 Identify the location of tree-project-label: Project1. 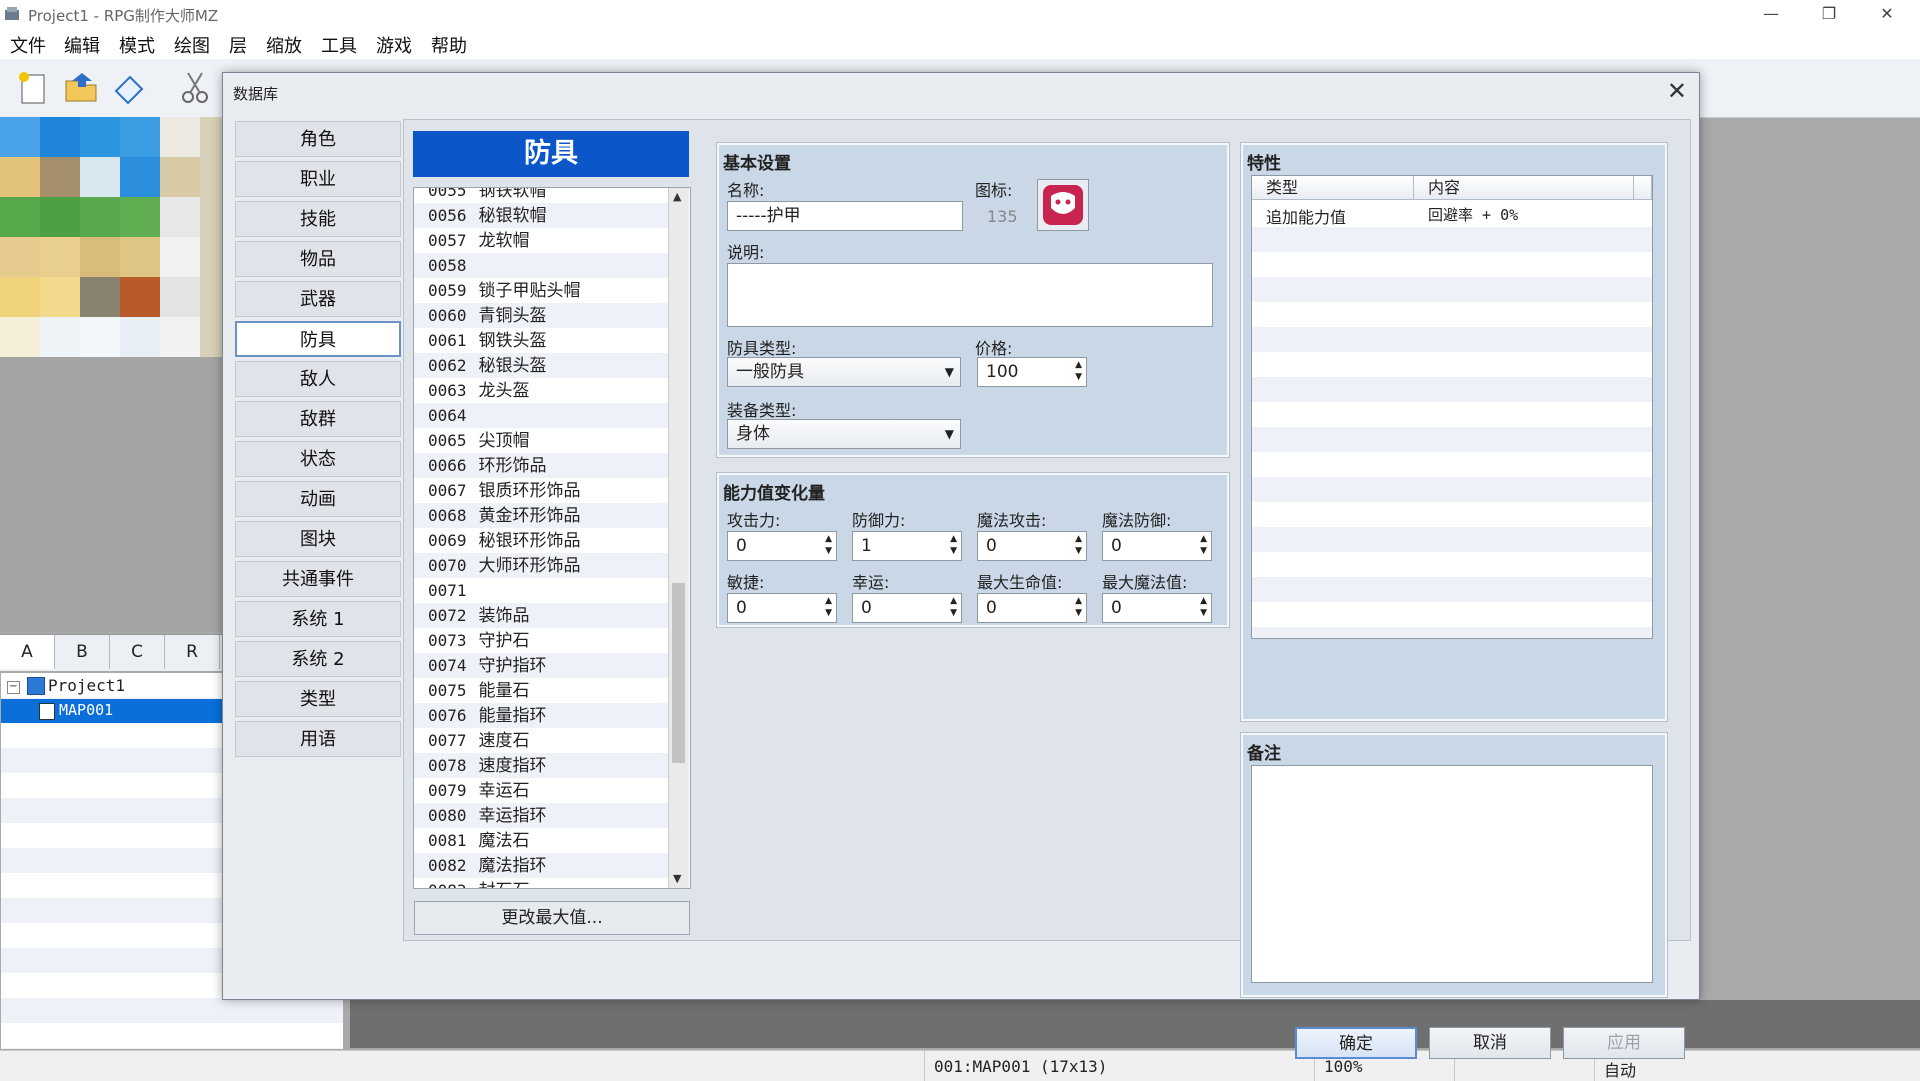
(86, 685).